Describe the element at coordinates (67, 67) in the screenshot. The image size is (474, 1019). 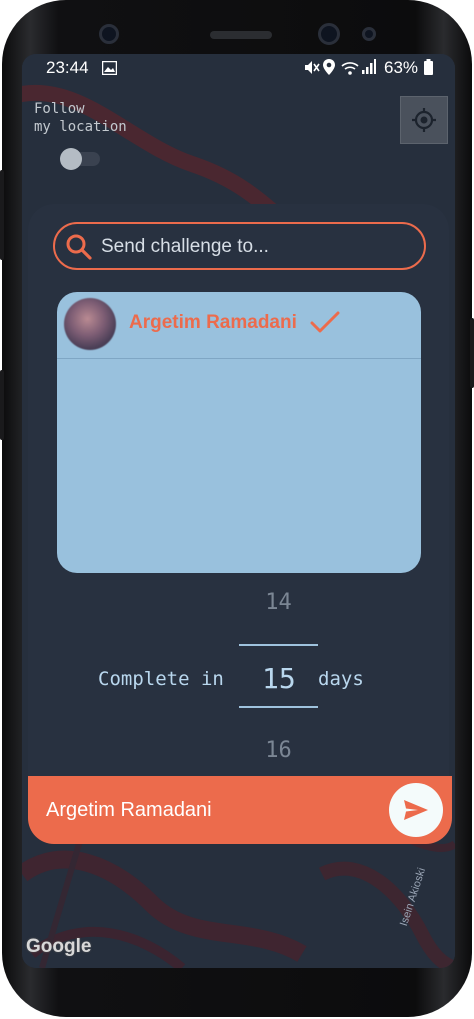
I see `status-time: 23:44` at that location.